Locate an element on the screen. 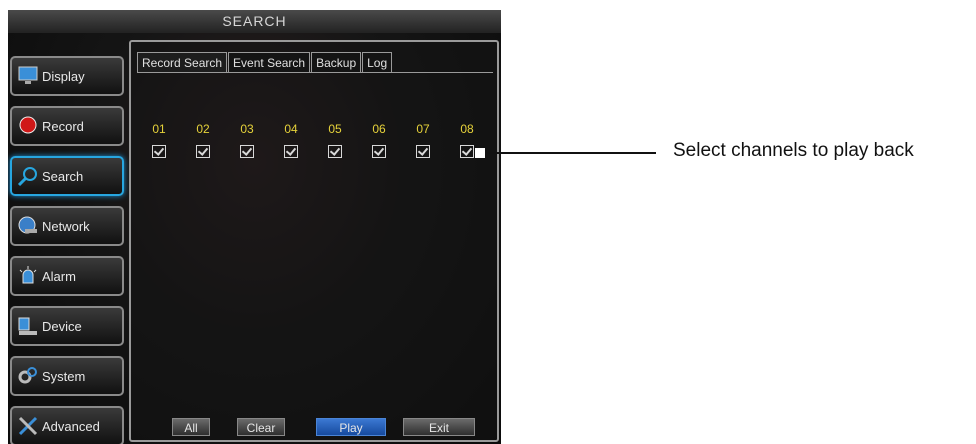 This screenshot has width=976, height=444. device-icon is located at coordinates (27, 326).